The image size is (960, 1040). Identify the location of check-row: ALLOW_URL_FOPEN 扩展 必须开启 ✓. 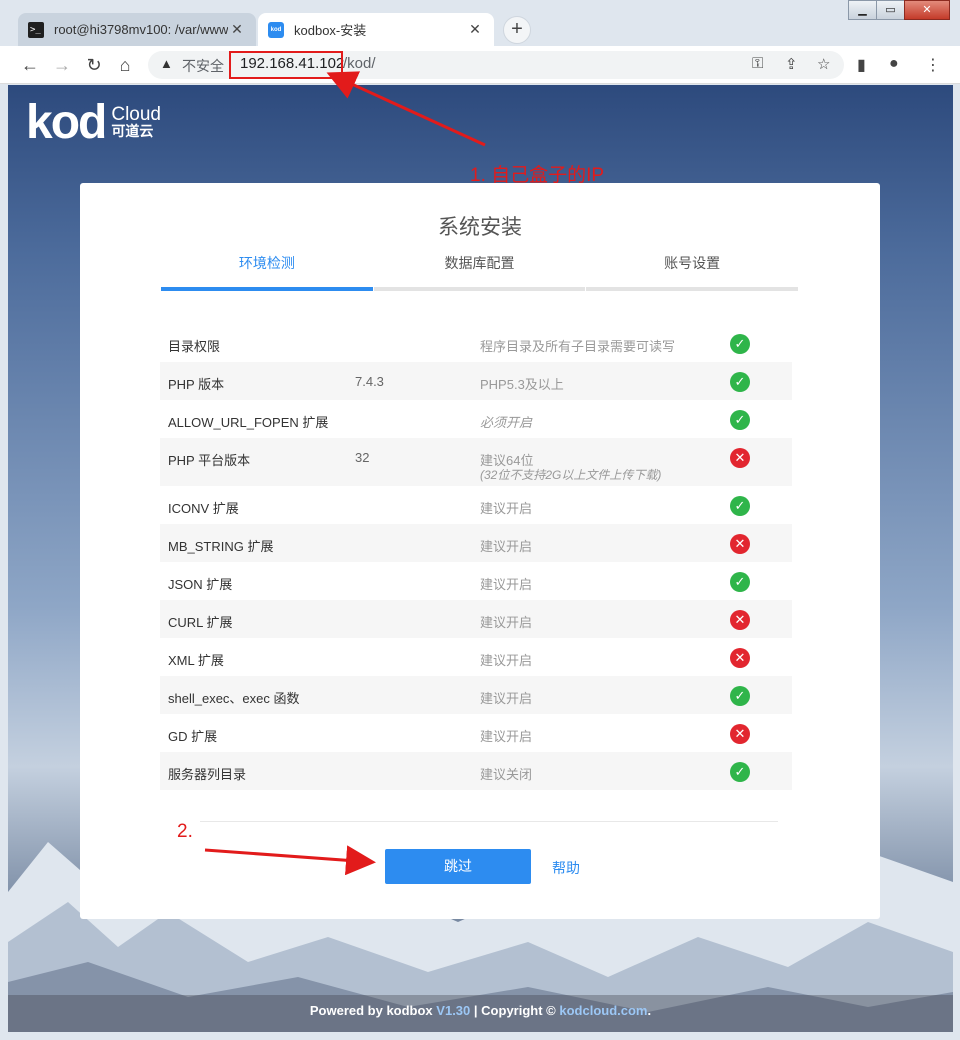
(476, 419).